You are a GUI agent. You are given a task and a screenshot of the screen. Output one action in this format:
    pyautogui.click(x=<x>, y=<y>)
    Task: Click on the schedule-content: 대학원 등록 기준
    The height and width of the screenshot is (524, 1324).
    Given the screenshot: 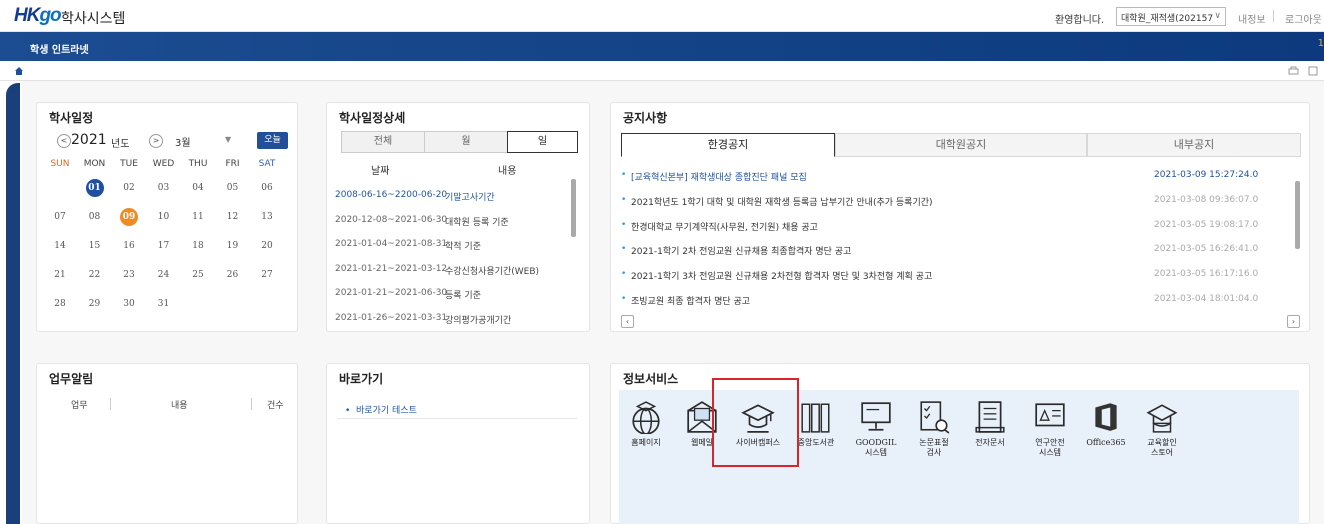 What is the action you would take?
    pyautogui.click(x=477, y=222)
    